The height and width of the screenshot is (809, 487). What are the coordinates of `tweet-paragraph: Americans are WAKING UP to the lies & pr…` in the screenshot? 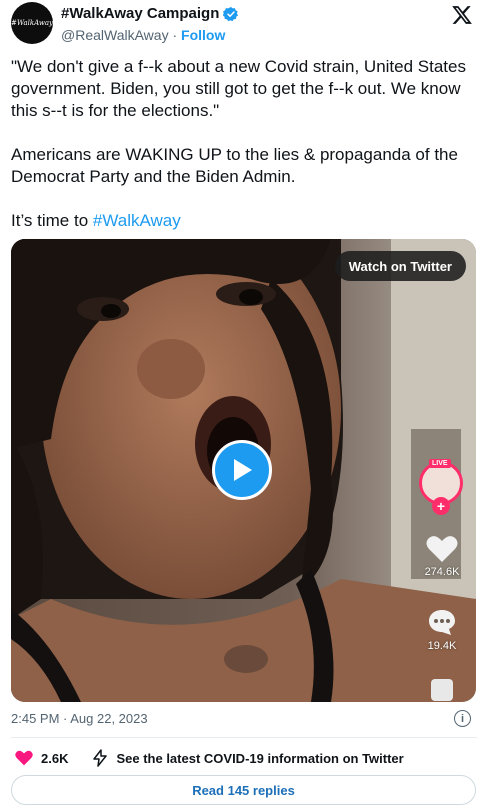 It's located at (234, 165).